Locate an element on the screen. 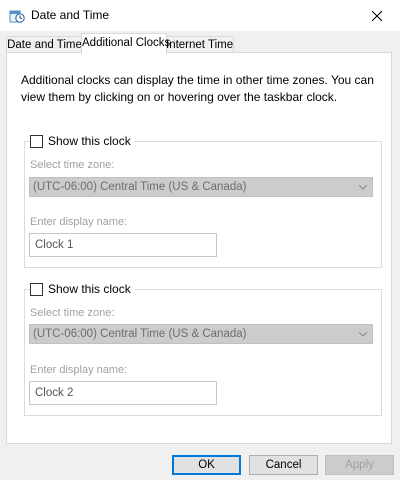 This screenshot has height=480, width=400. clock-2-timezone-value: (UTC-06:00) Central Time (US & Canada) is located at coordinates (140, 334).